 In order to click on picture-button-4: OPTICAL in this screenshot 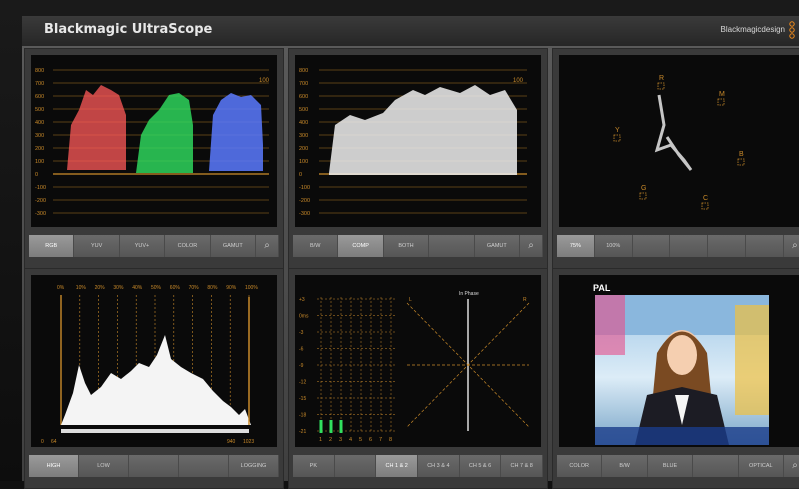, I will do `click(761, 466)`.